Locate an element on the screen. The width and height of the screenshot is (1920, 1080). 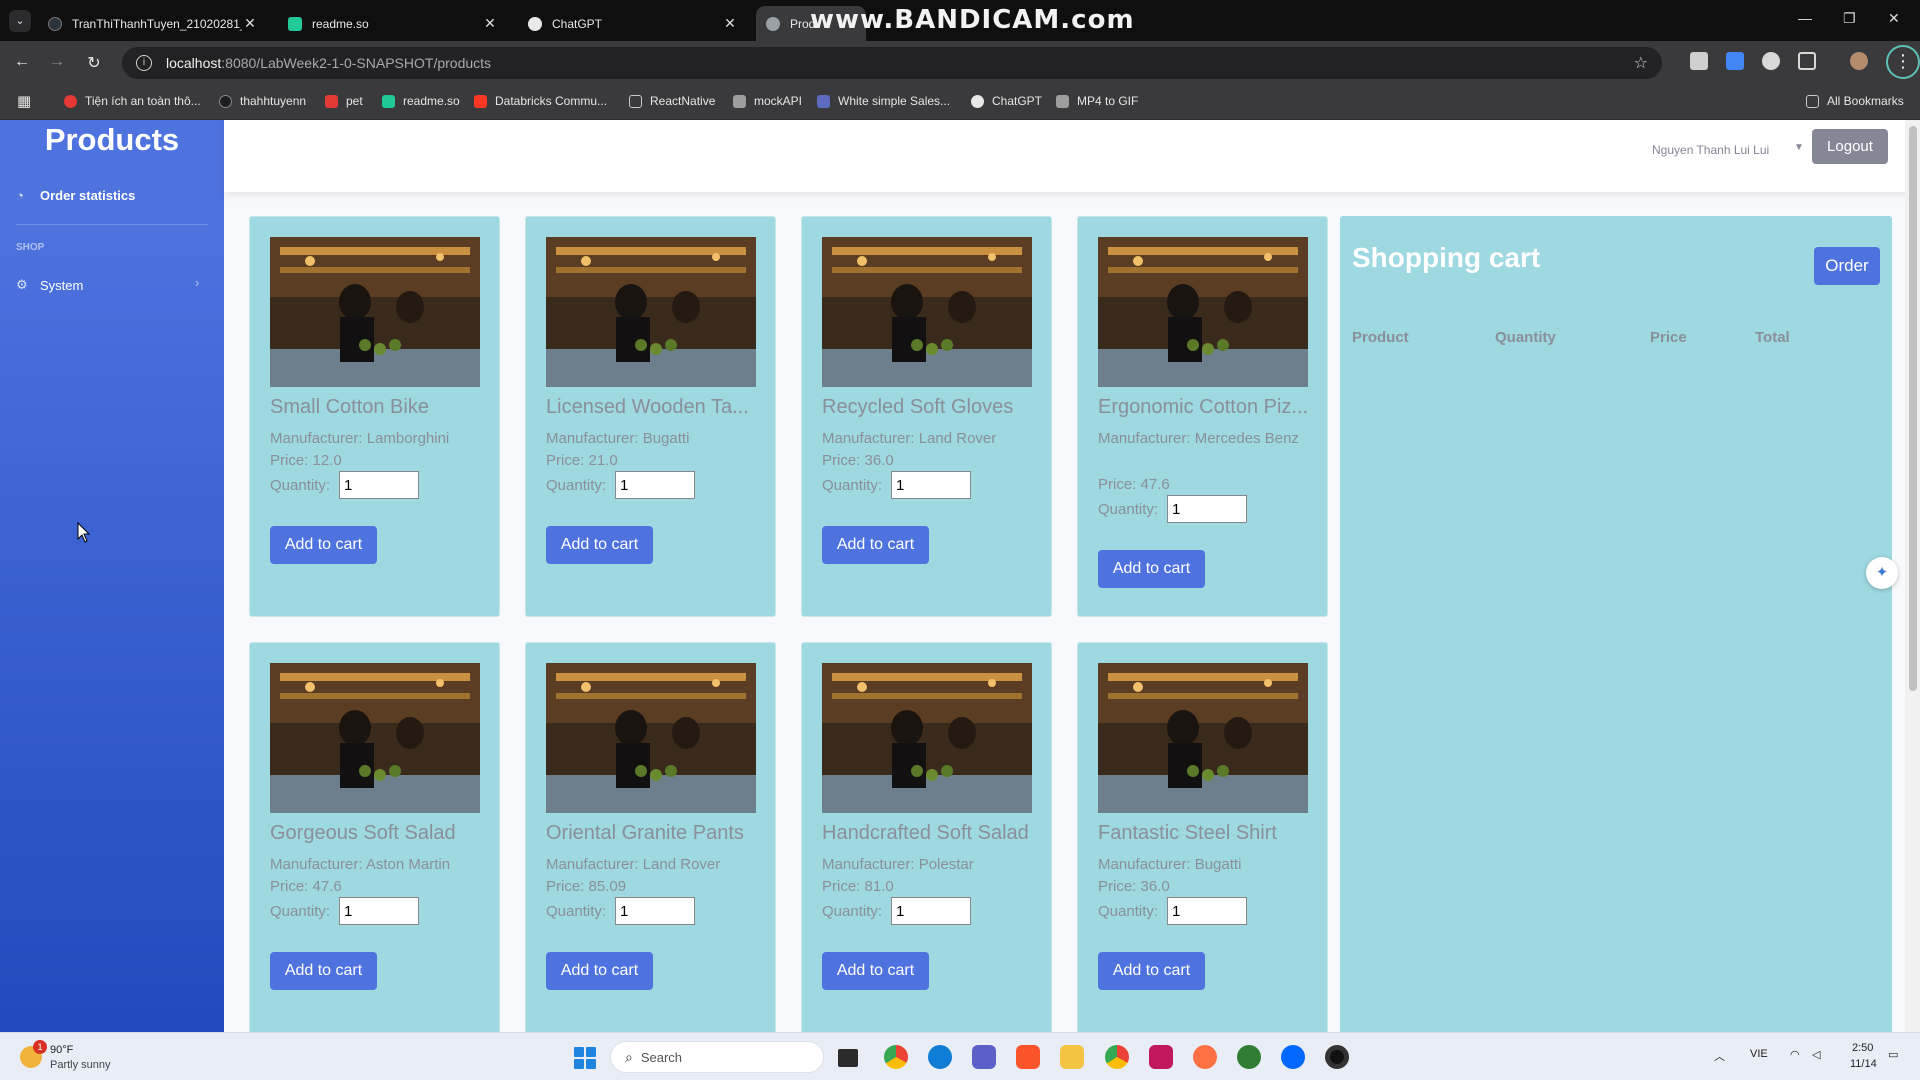
forward-icon: → is located at coordinates (57, 62).